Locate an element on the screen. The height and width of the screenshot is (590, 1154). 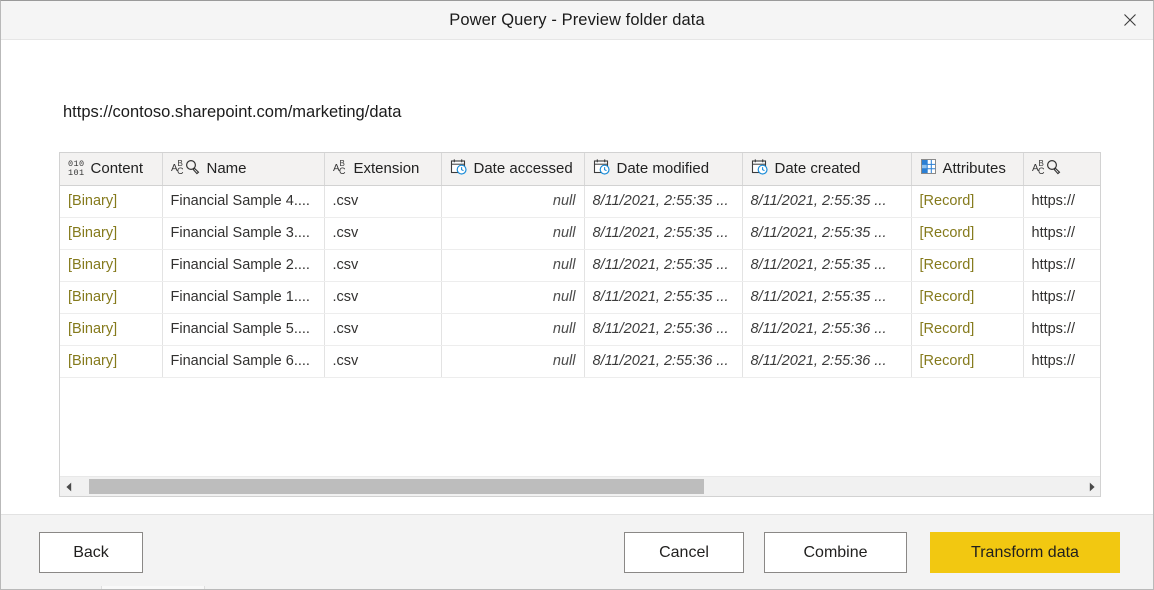
column-header-label: Date modified is located at coordinates (663, 169).